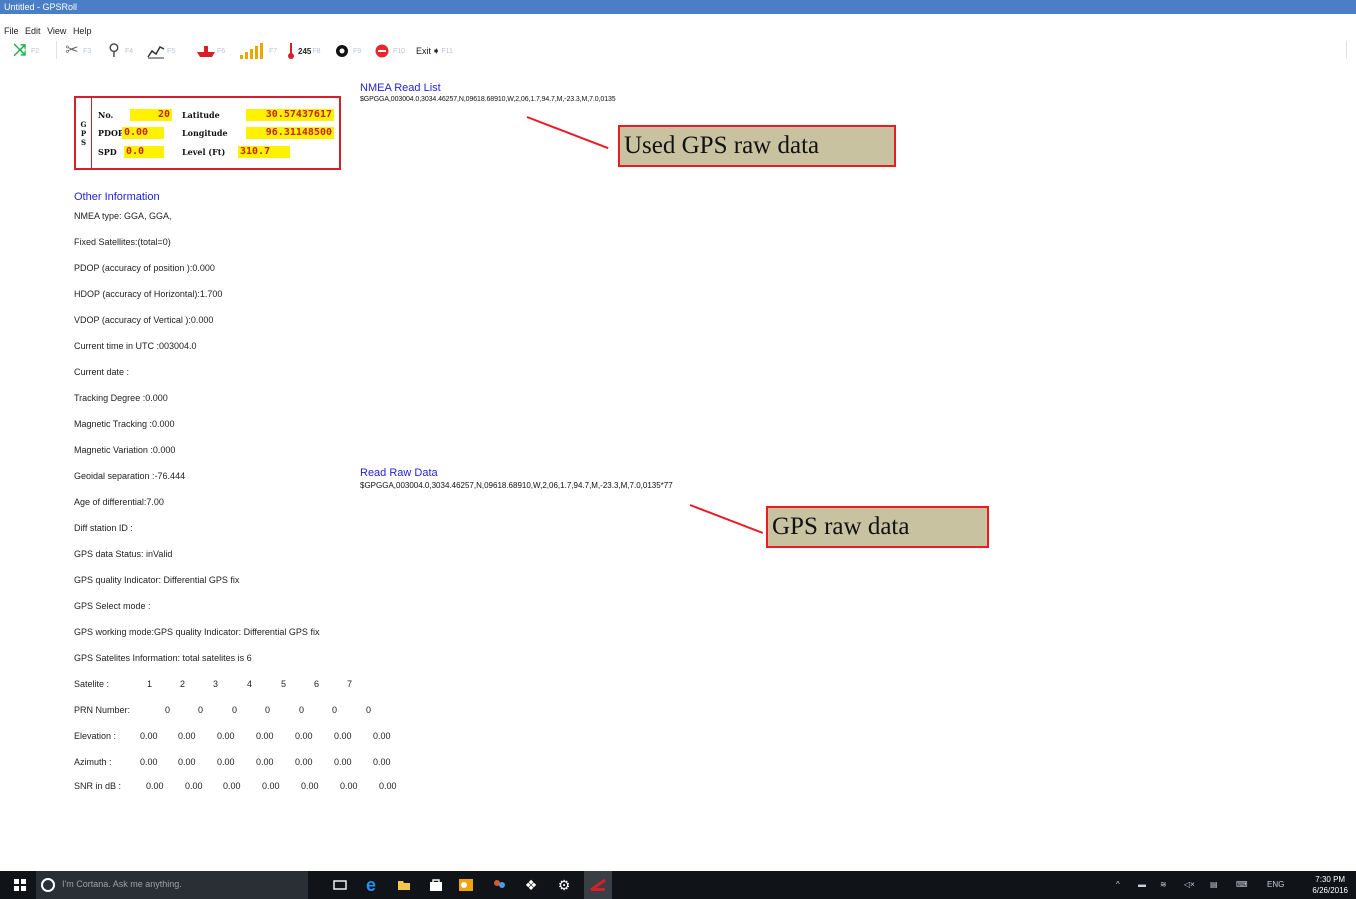 The width and height of the screenshot is (1356, 899). I want to click on cortana-search-box: I'm Cortana. Ask me anything., so click(172, 885).